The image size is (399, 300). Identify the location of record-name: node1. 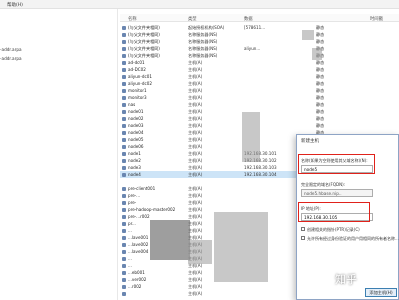
(134, 153).